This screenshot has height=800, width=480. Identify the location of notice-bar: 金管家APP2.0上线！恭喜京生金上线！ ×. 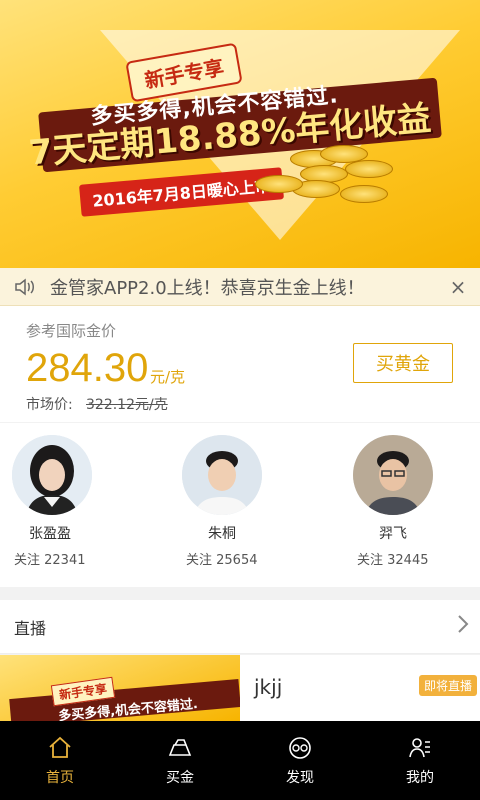
(240, 287).